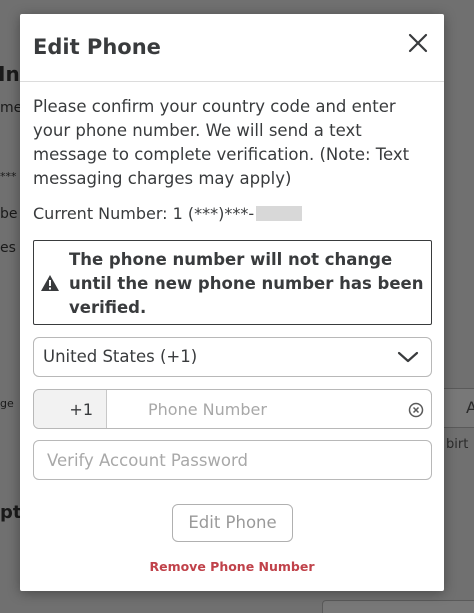  What do you see at coordinates (232, 523) in the screenshot?
I see `edit-phone-button: Edit Phone` at bounding box center [232, 523].